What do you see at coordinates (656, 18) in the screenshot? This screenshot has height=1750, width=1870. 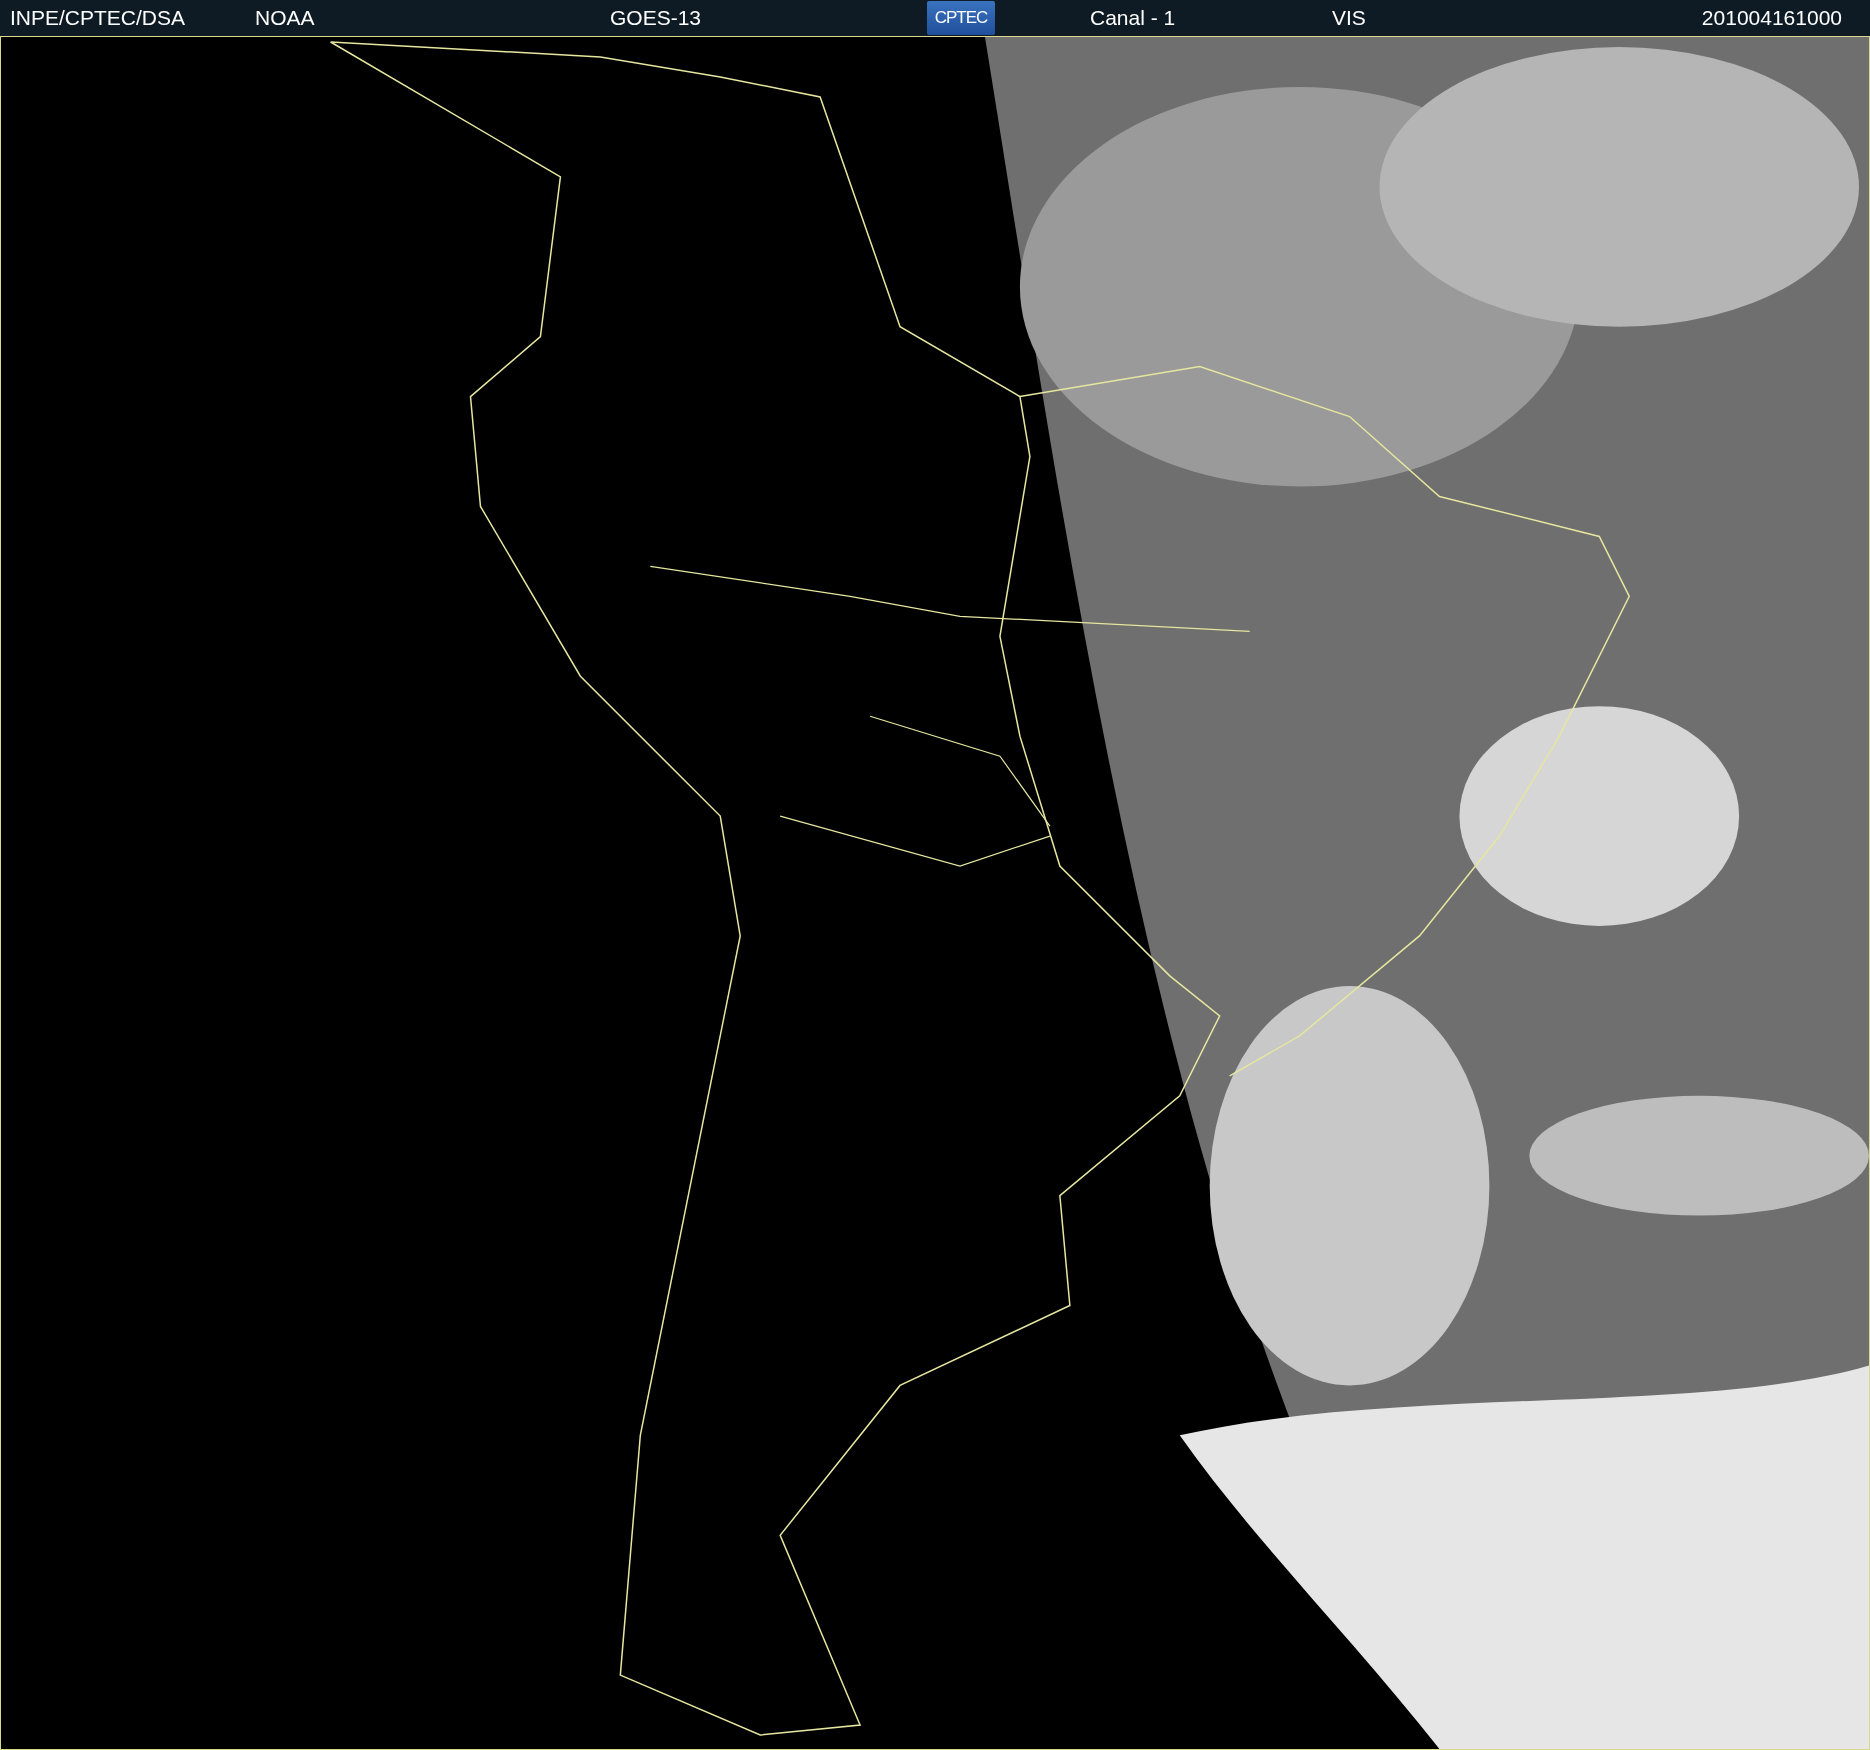 I see `satellite-label: GOES-13` at bounding box center [656, 18].